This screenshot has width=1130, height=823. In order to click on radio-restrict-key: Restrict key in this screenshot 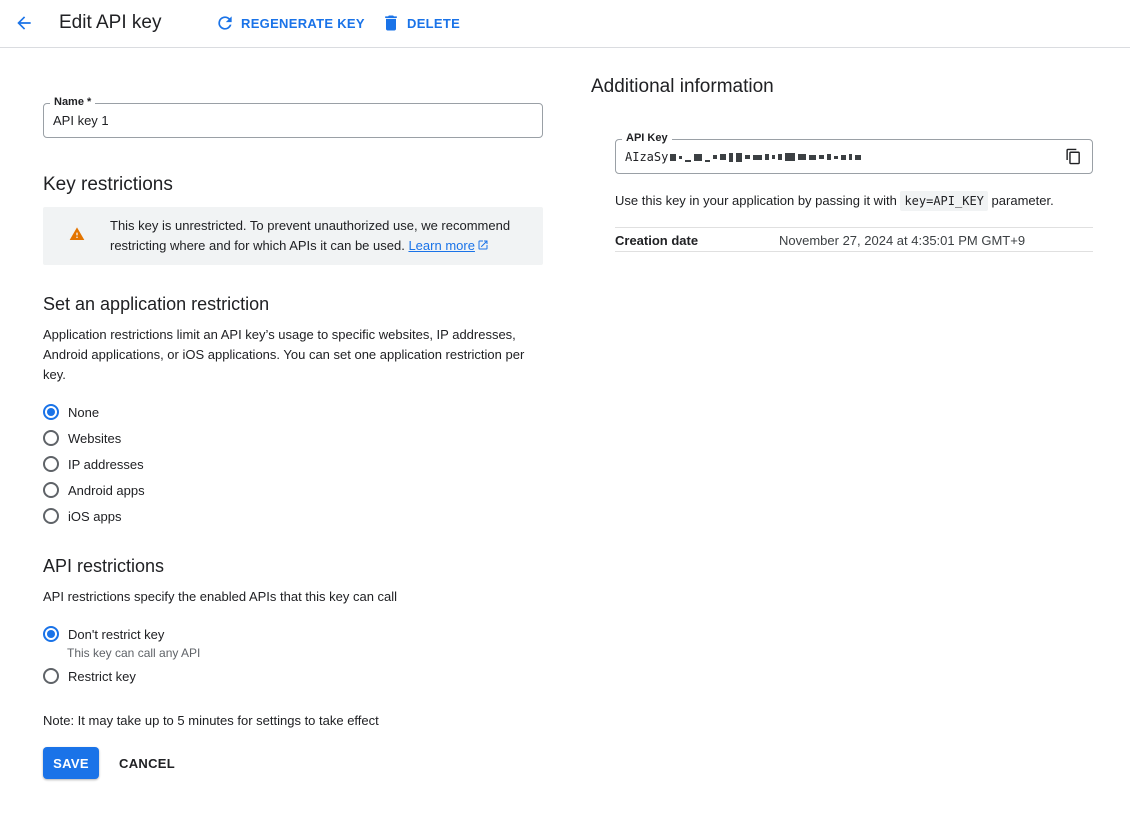, I will do `click(89, 676)`.